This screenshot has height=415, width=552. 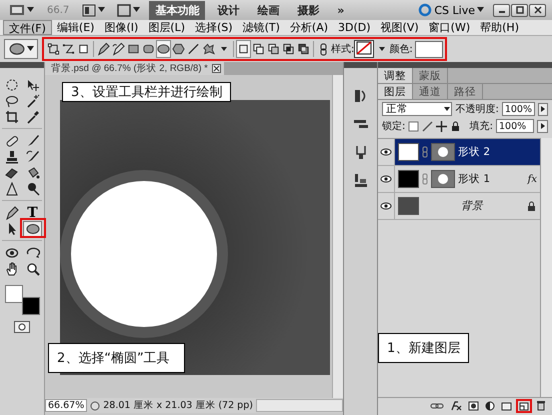 I want to click on new-layer-button, so click(x=524, y=405).